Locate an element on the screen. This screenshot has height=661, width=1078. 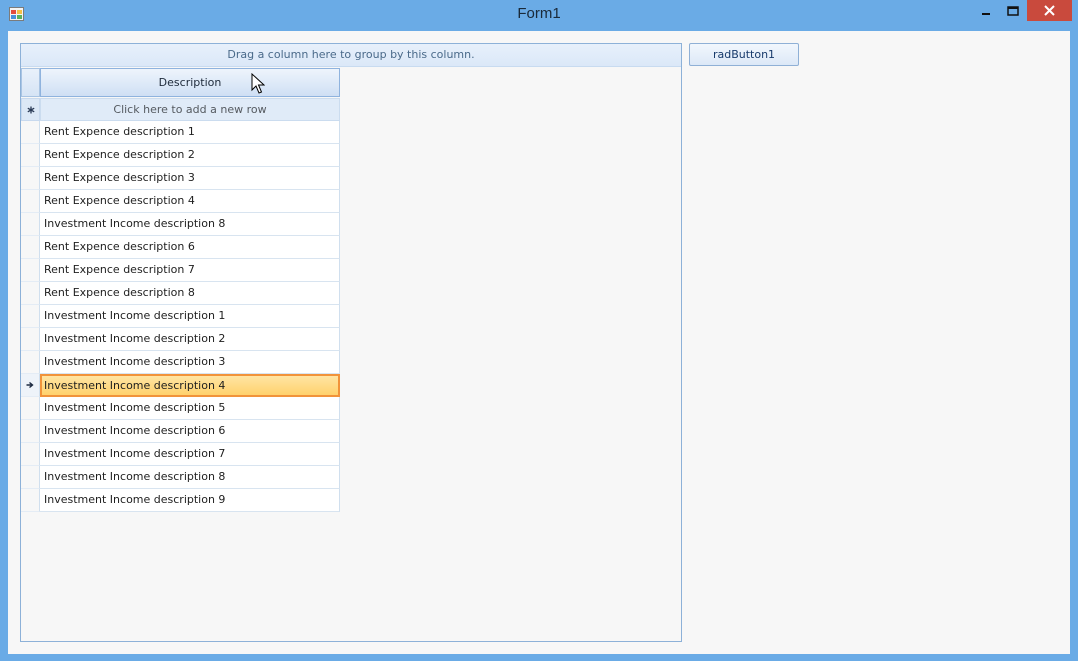
description-cell: Investment Income description 4 is located at coordinates (190, 385).